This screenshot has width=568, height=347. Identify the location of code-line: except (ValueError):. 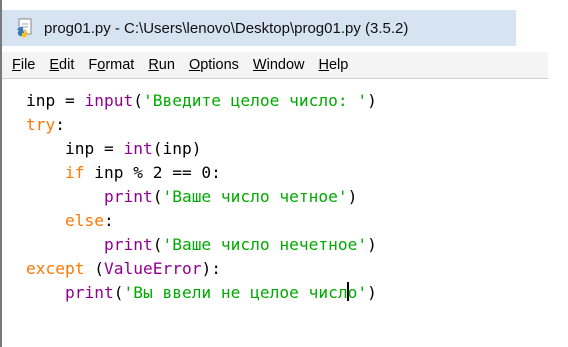
(201, 269).